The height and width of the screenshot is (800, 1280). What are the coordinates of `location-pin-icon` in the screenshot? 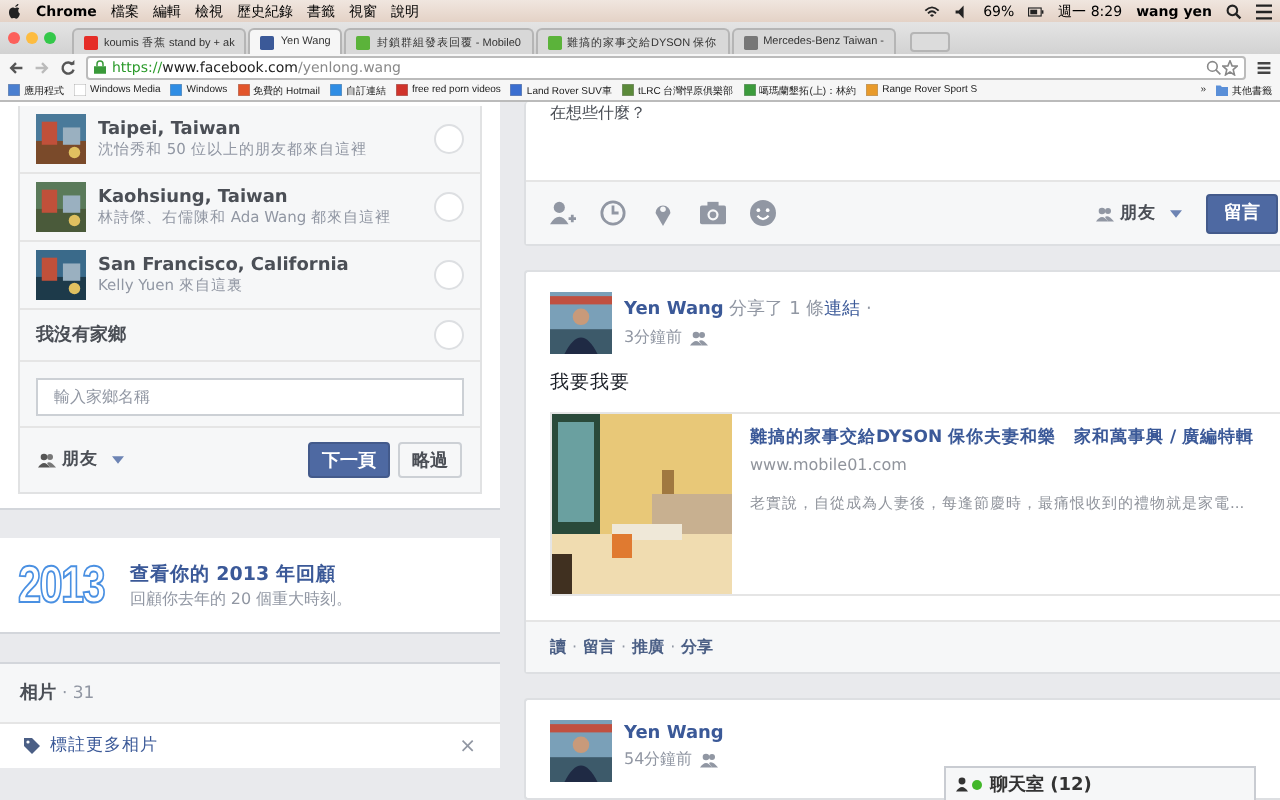 It's located at (663, 213).